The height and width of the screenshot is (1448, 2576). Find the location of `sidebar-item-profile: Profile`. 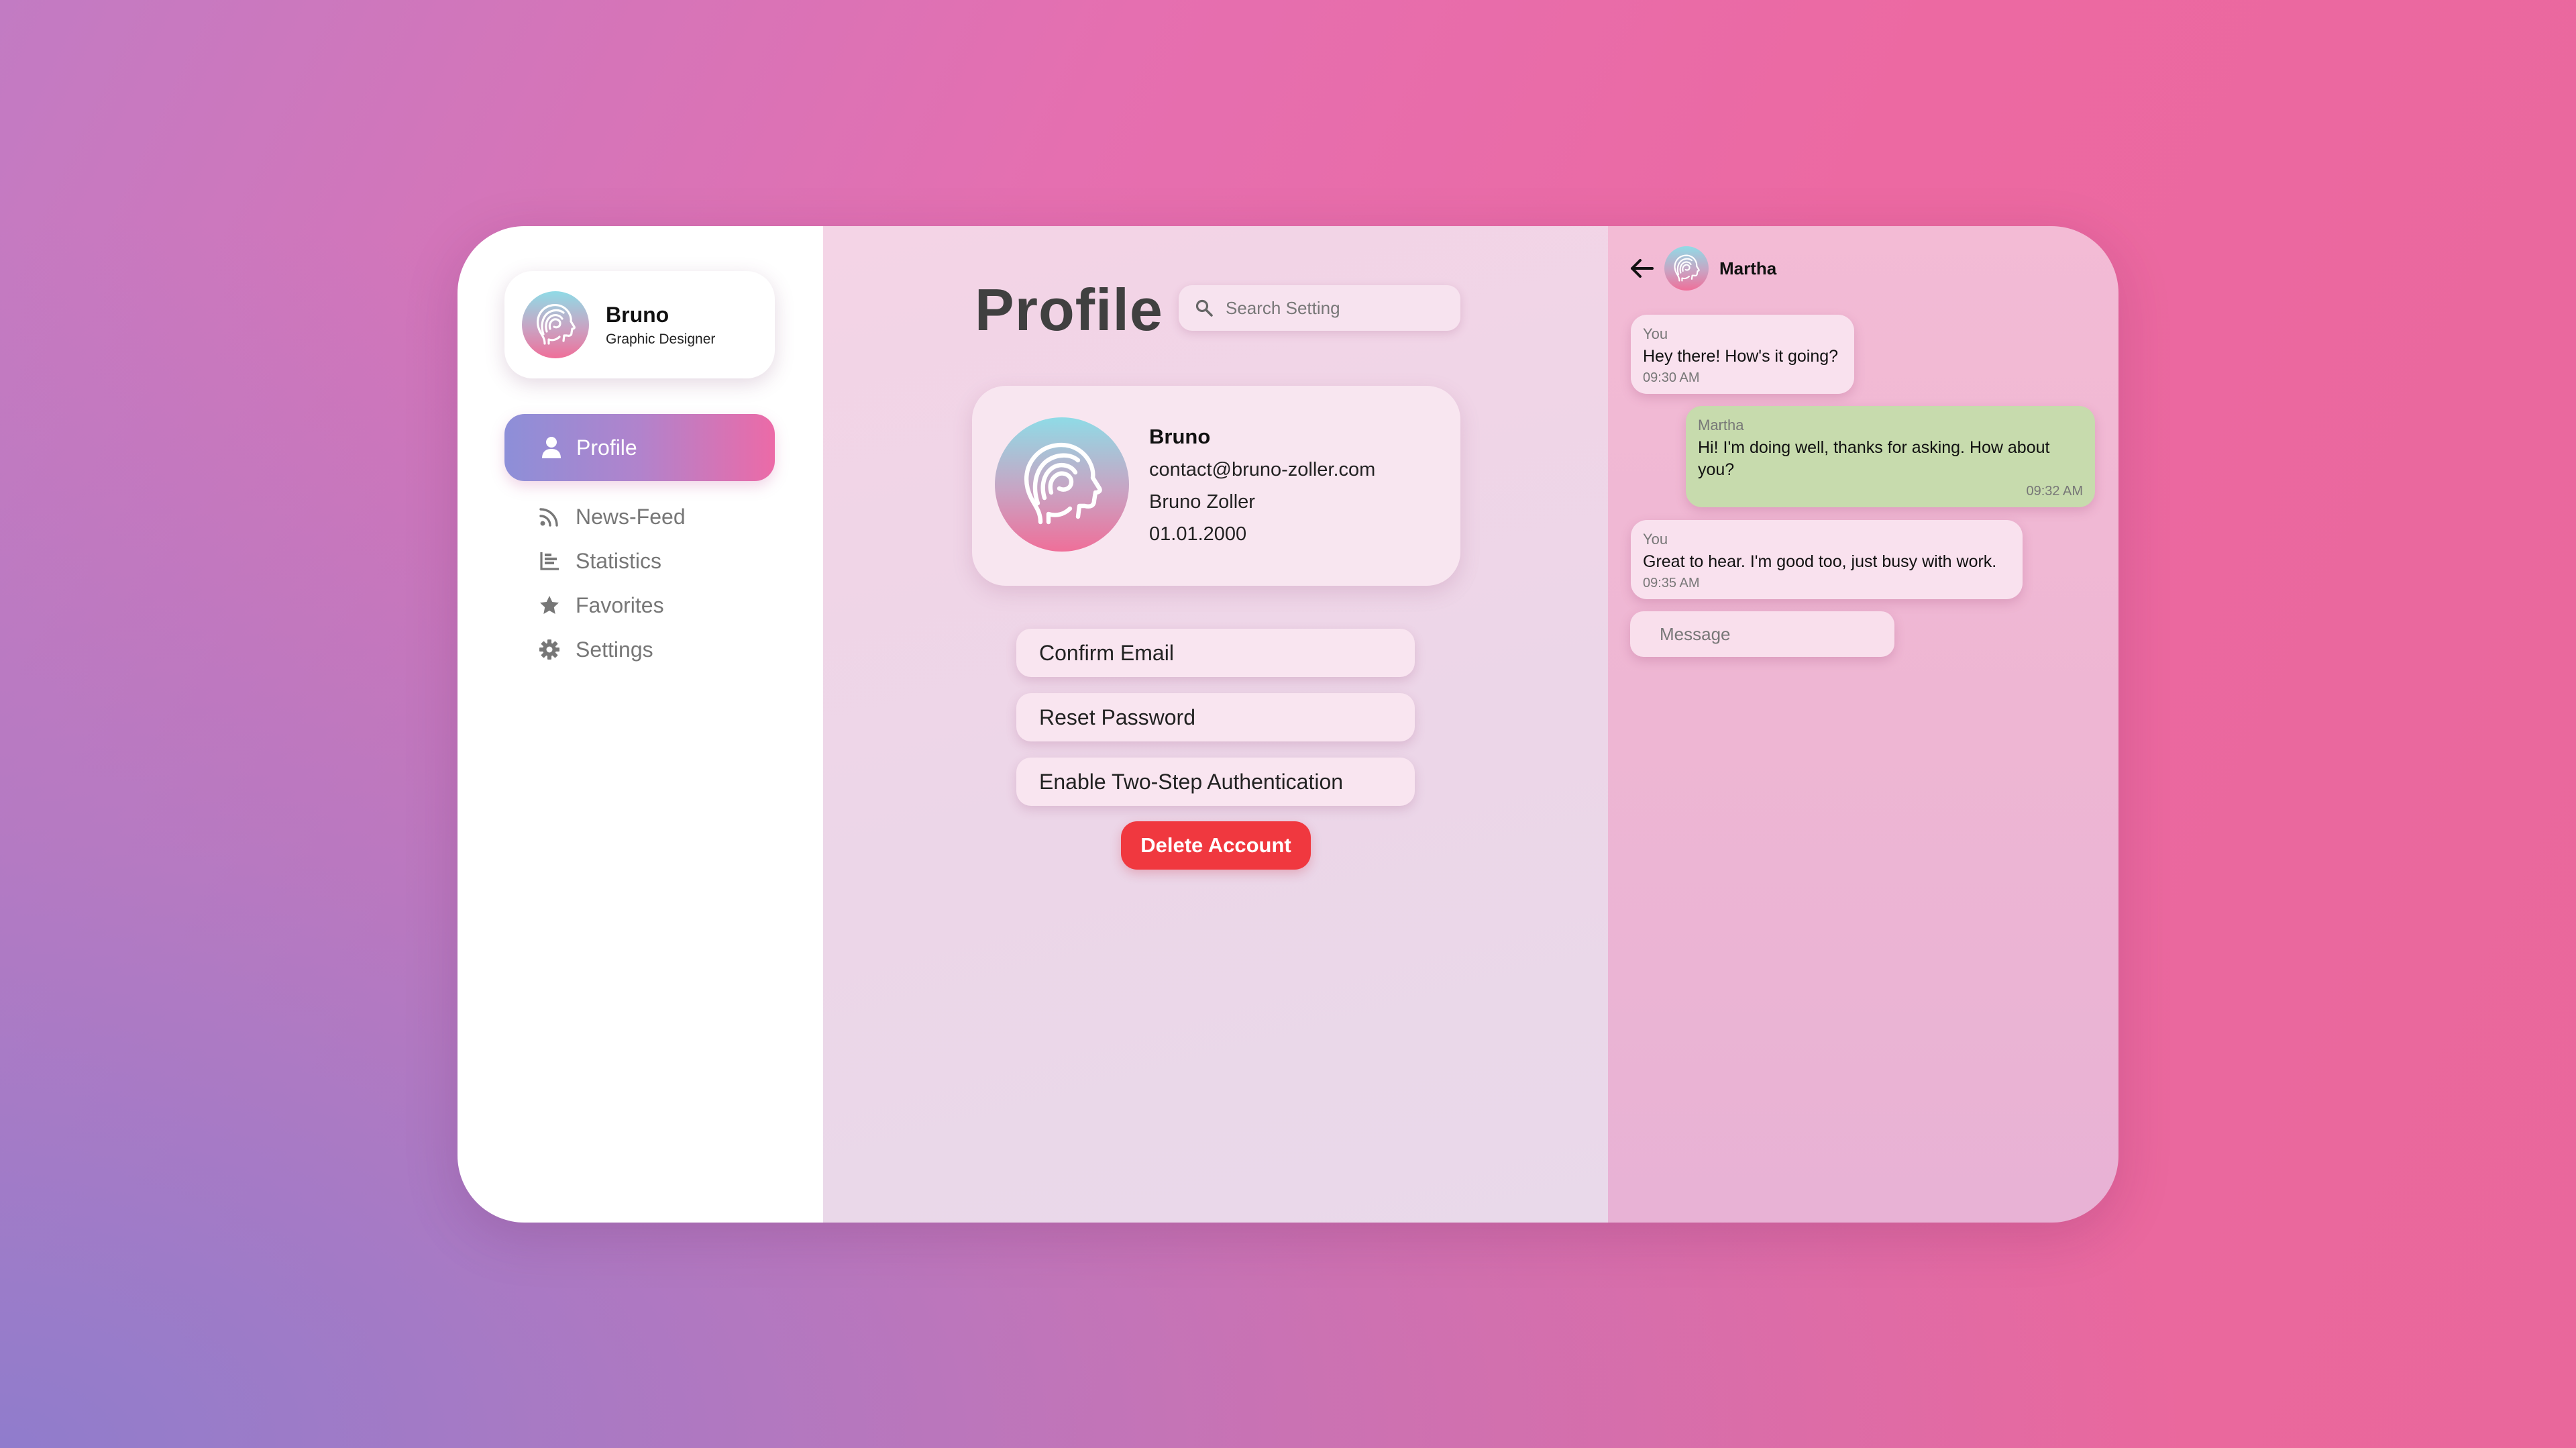

sidebar-item-profile: Profile is located at coordinates (639, 448).